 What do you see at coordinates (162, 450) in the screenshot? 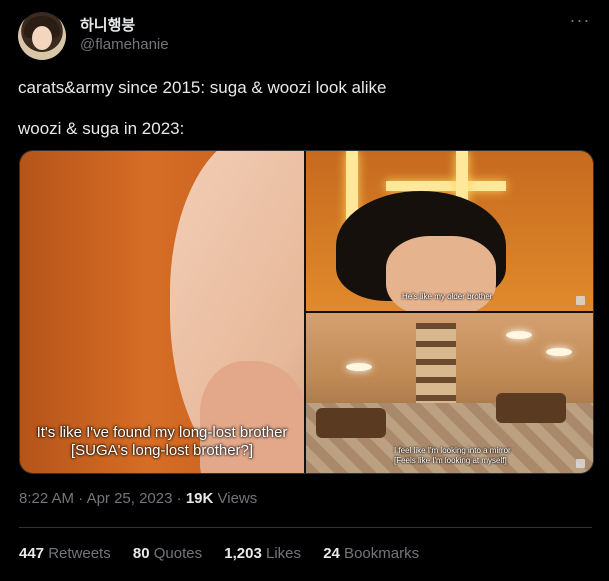
I see `subtitle-left-line-2: [SUGA's long-lost brother?]` at bounding box center [162, 450].